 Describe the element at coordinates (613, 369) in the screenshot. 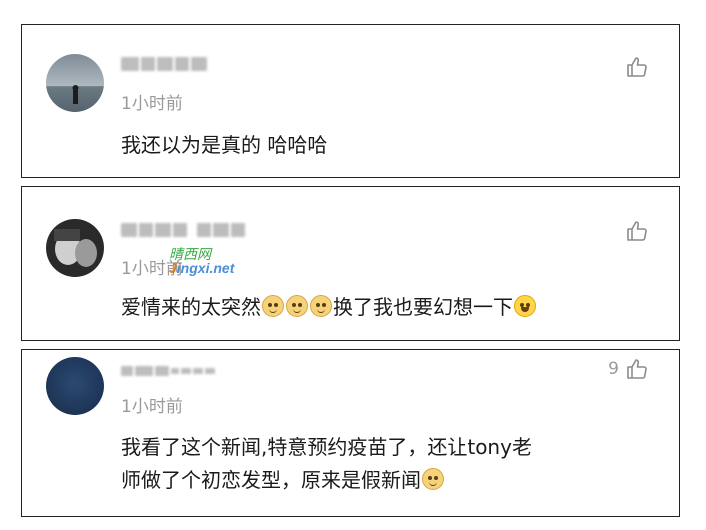

I see `like-count: 9` at that location.